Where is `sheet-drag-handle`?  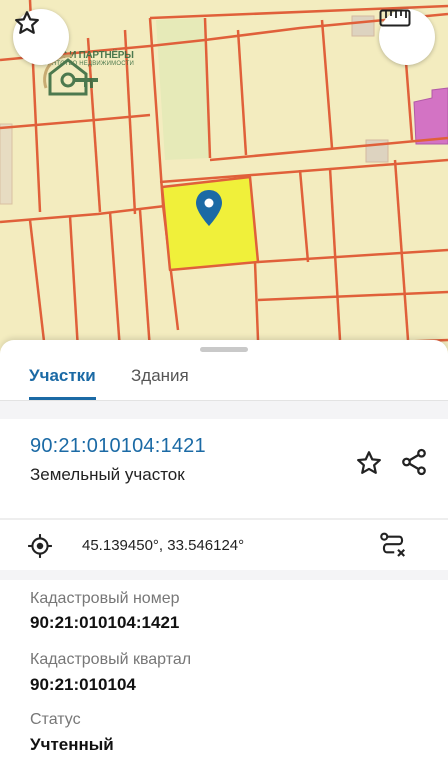 sheet-drag-handle is located at coordinates (224, 349).